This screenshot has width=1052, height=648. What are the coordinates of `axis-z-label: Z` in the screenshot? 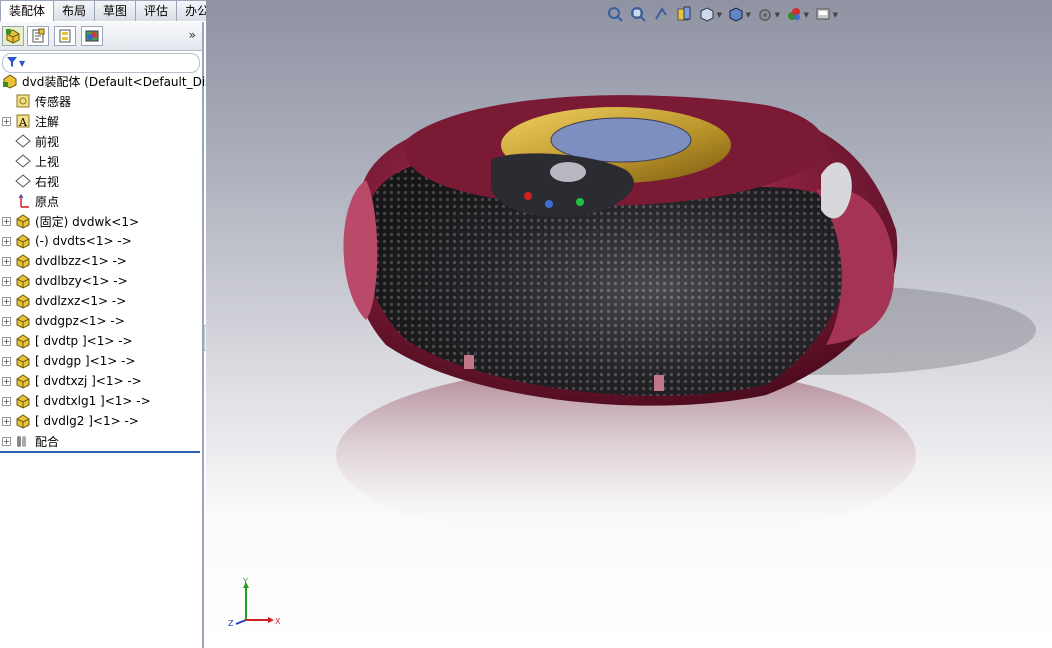 It's located at (231, 623).